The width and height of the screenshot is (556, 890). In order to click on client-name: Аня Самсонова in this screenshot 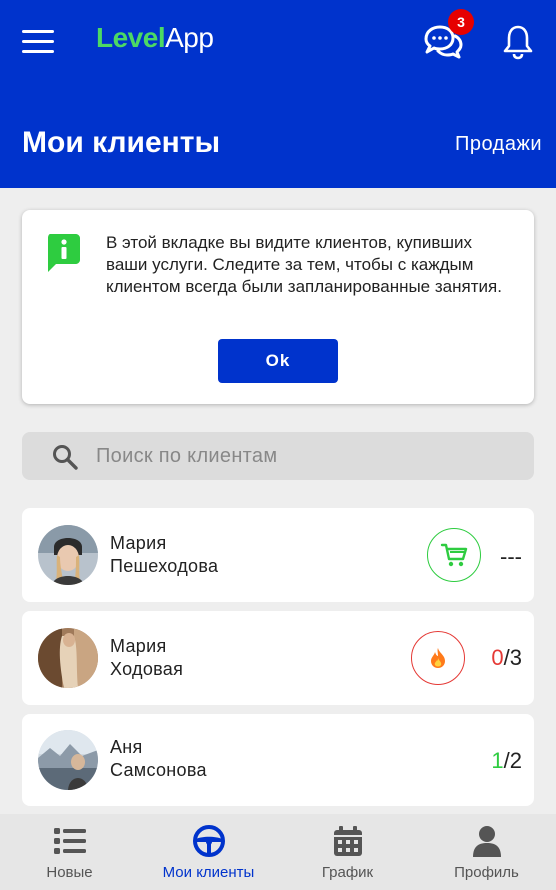, I will do `click(158, 759)`.